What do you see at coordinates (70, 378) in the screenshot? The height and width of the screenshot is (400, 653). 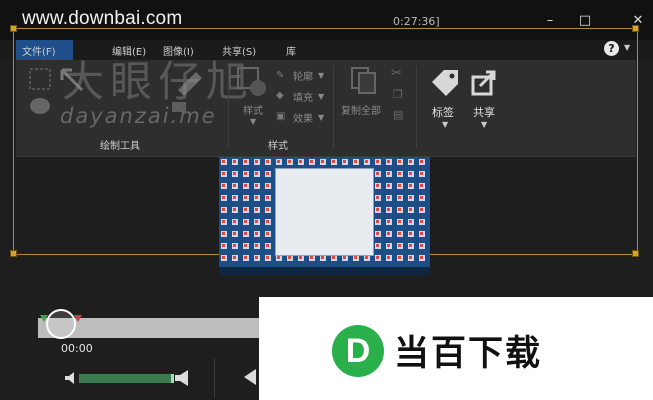 I see `volume-low-icon` at bounding box center [70, 378].